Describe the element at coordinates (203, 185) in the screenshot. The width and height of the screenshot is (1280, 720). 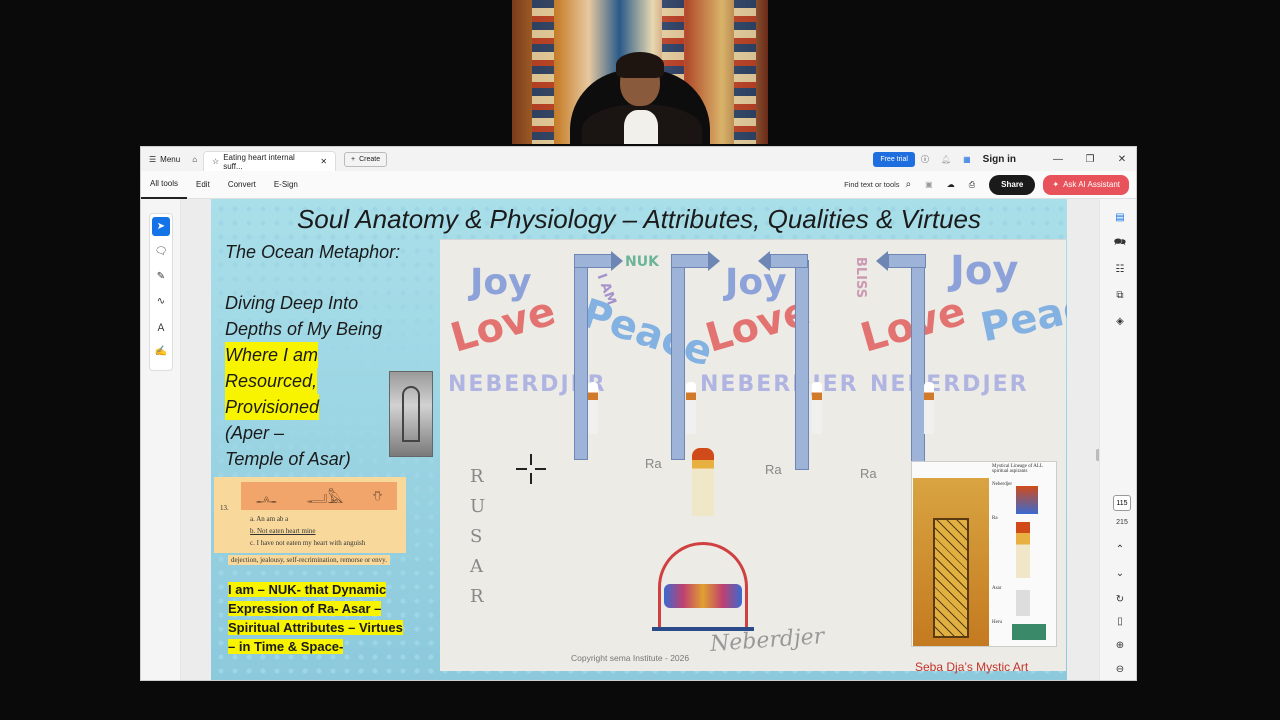
I see `tab-edit: Edit` at that location.